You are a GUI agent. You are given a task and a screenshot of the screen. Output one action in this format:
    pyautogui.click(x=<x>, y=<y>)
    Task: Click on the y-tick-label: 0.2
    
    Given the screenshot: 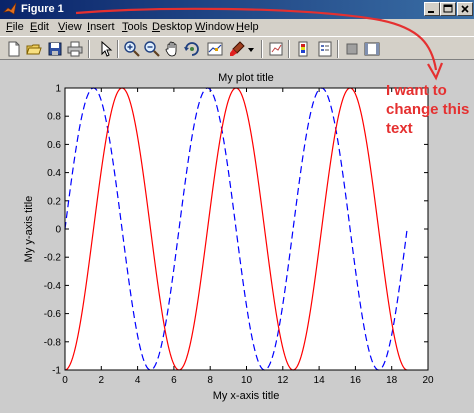 What is the action you would take?
    pyautogui.click(x=54, y=201)
    